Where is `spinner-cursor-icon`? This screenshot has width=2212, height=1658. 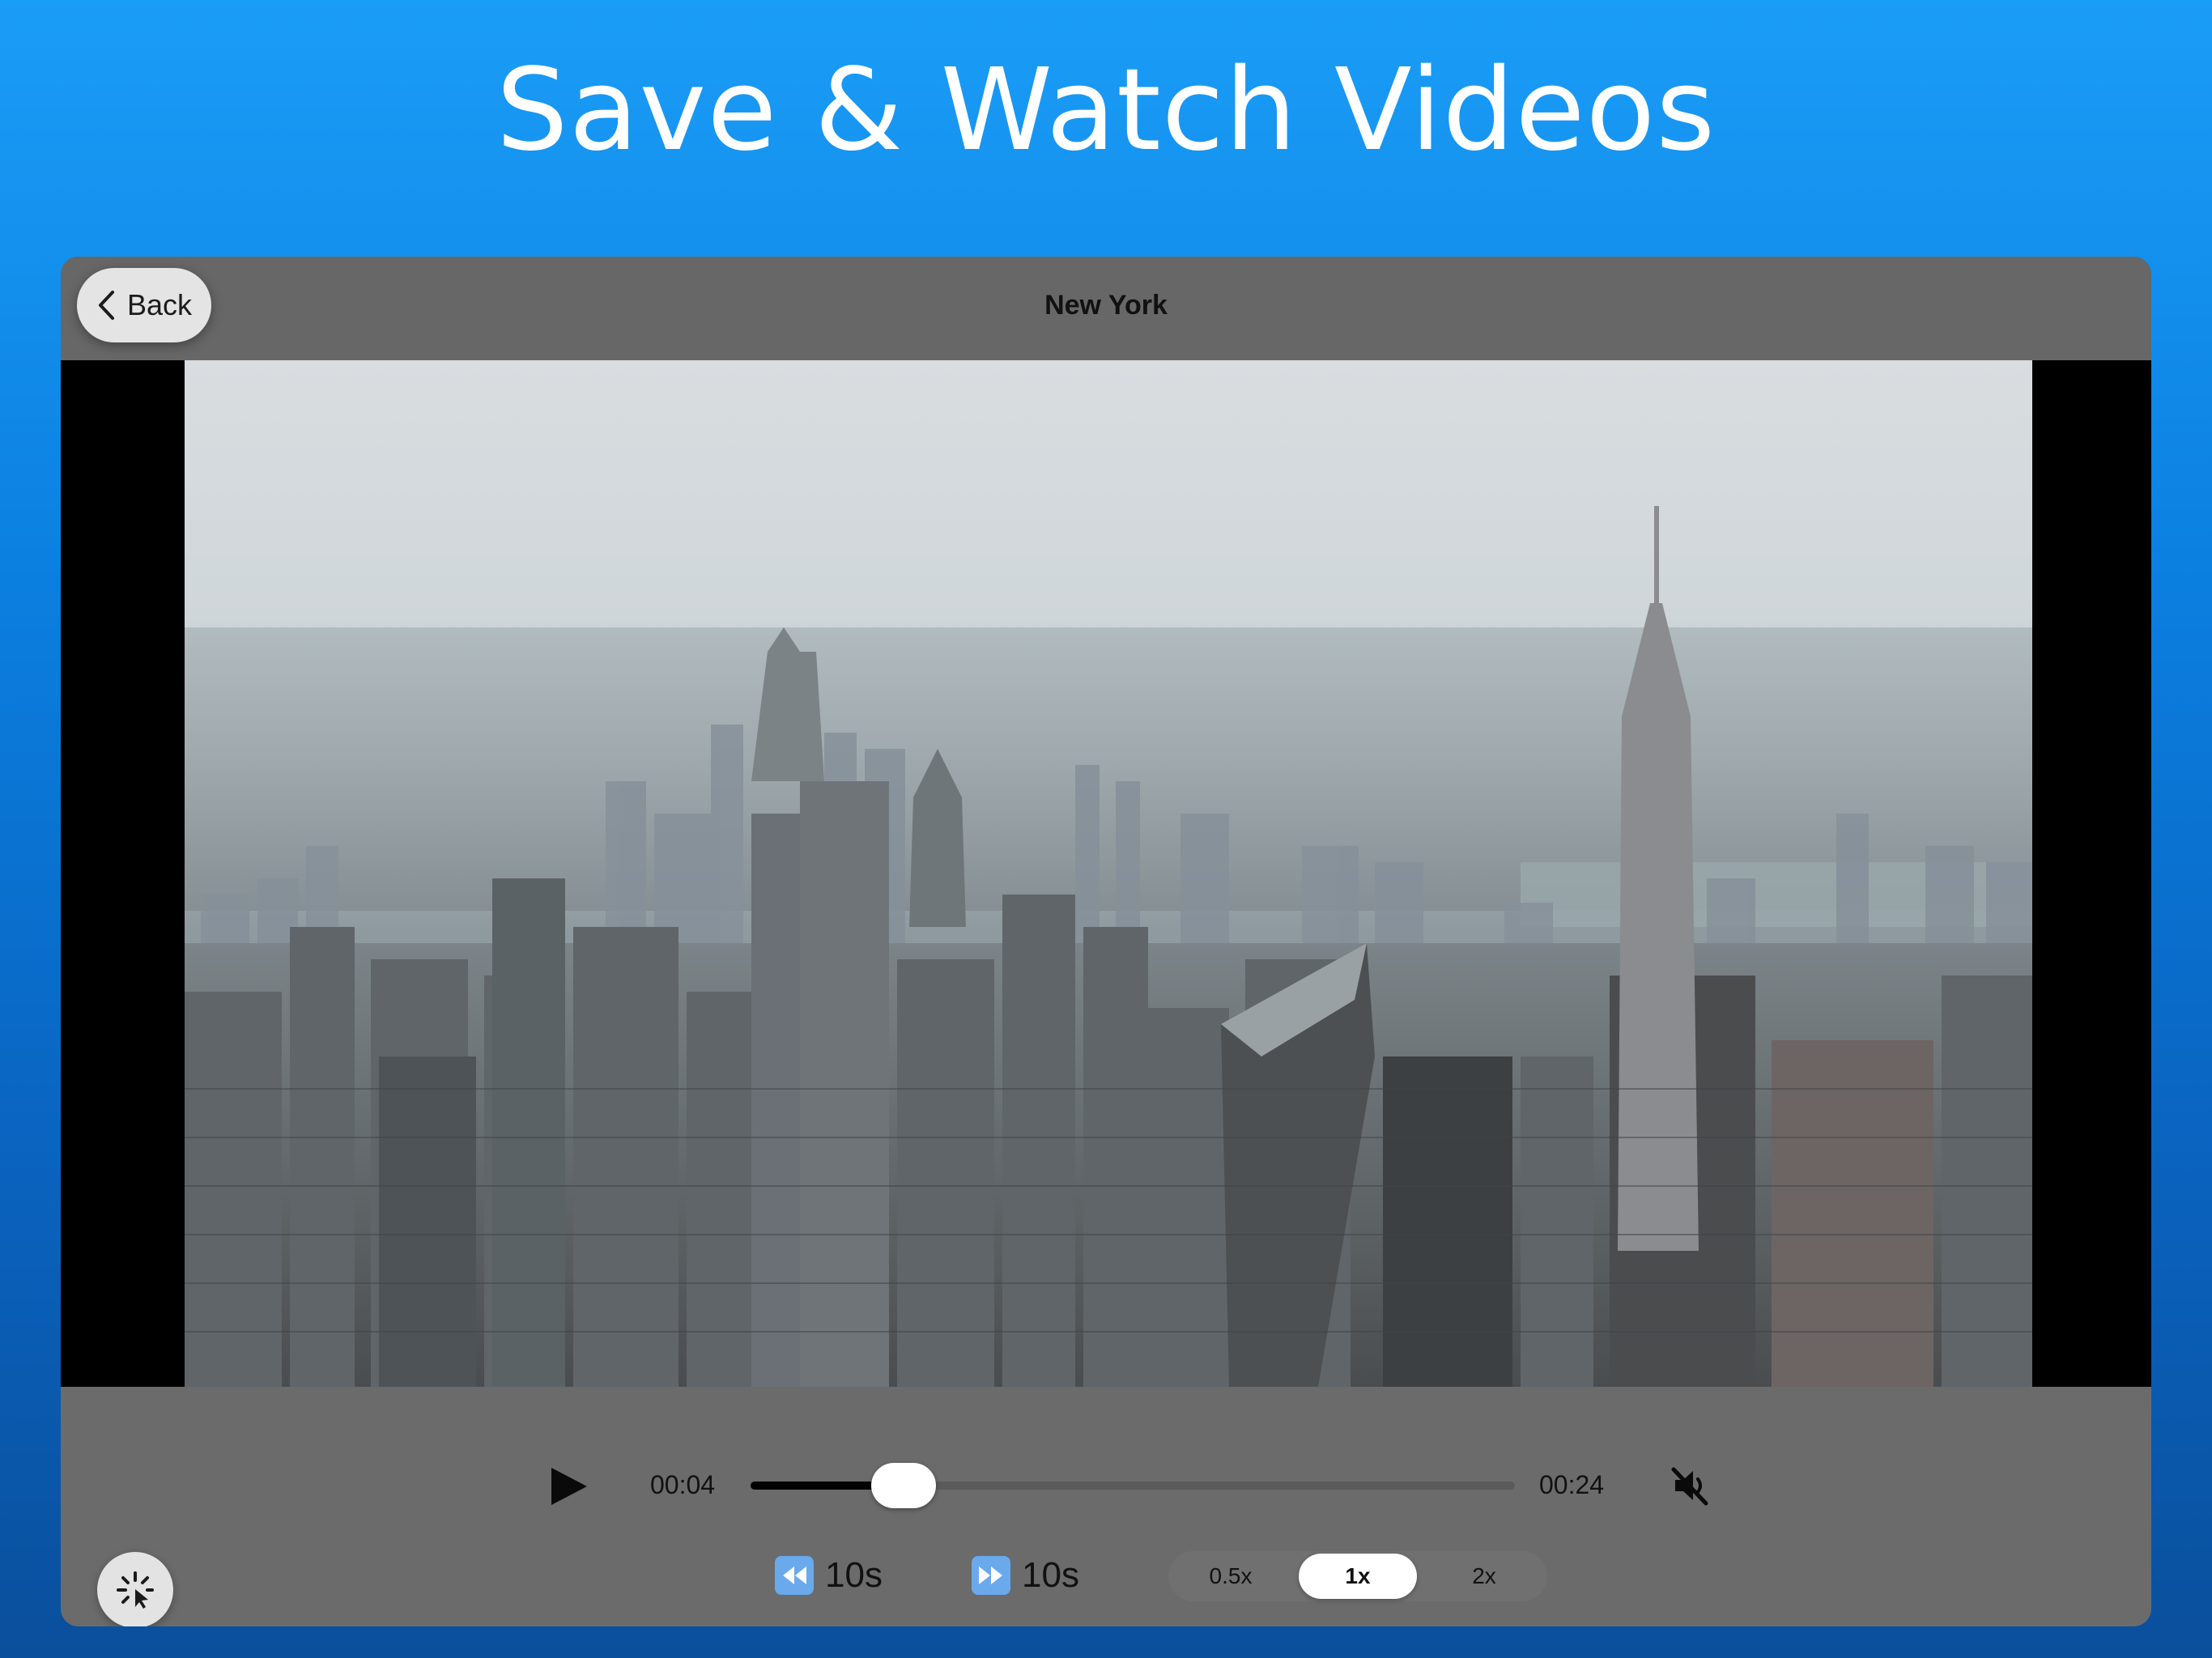 spinner-cursor-icon is located at coordinates (136, 1590).